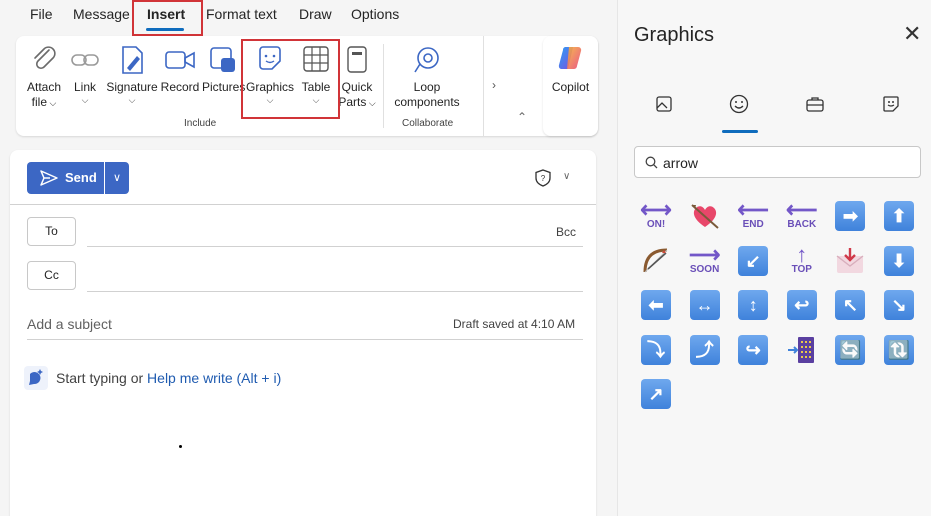 The width and height of the screenshot is (931, 516). What do you see at coordinates (802, 350) in the screenshot?
I see `door-arrow-emoji` at bounding box center [802, 350].